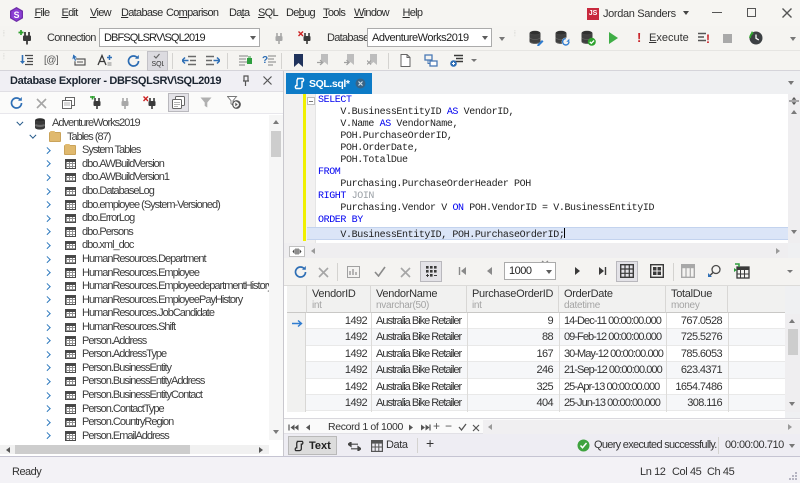 This screenshot has width=800, height=483. I want to click on svg-text: S, so click(17, 14).